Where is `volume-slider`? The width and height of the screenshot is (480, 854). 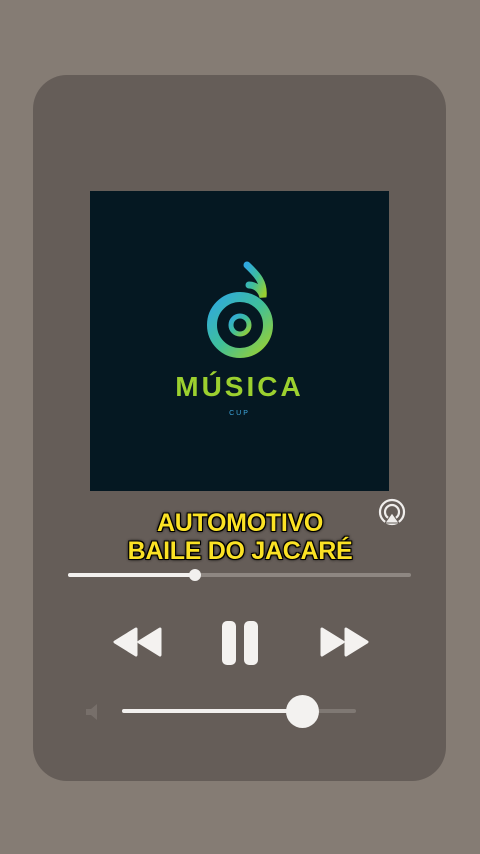 volume-slider is located at coordinates (239, 711).